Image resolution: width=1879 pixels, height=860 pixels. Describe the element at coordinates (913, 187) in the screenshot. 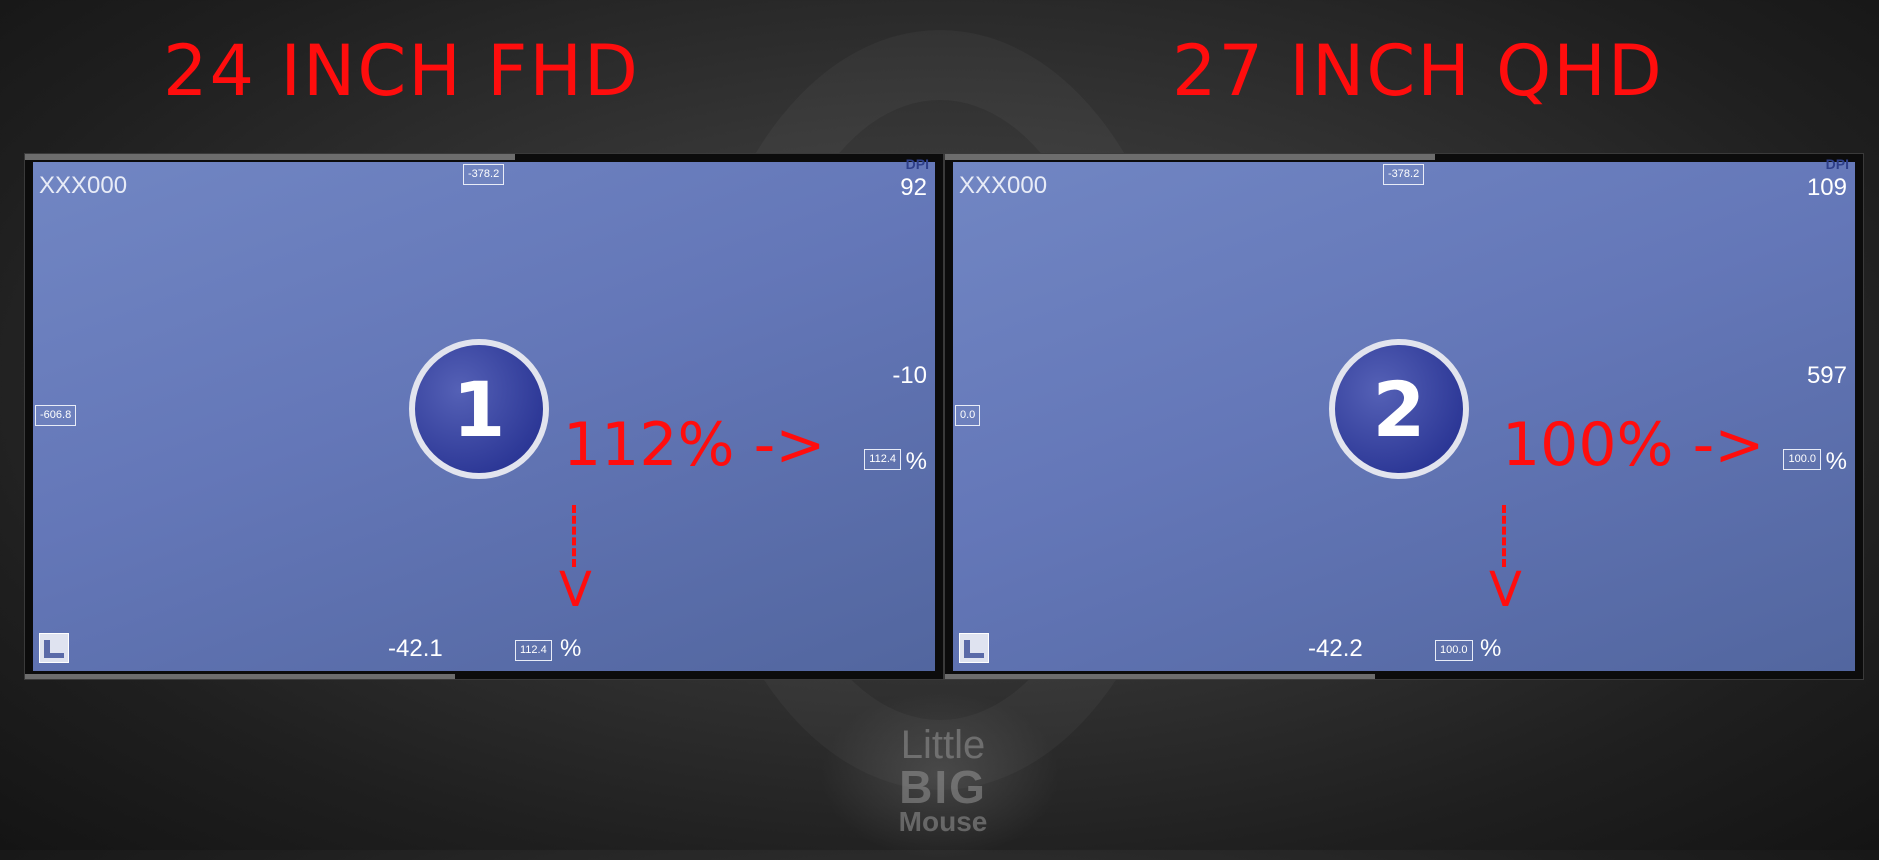

I see `dpi-value: 92` at that location.